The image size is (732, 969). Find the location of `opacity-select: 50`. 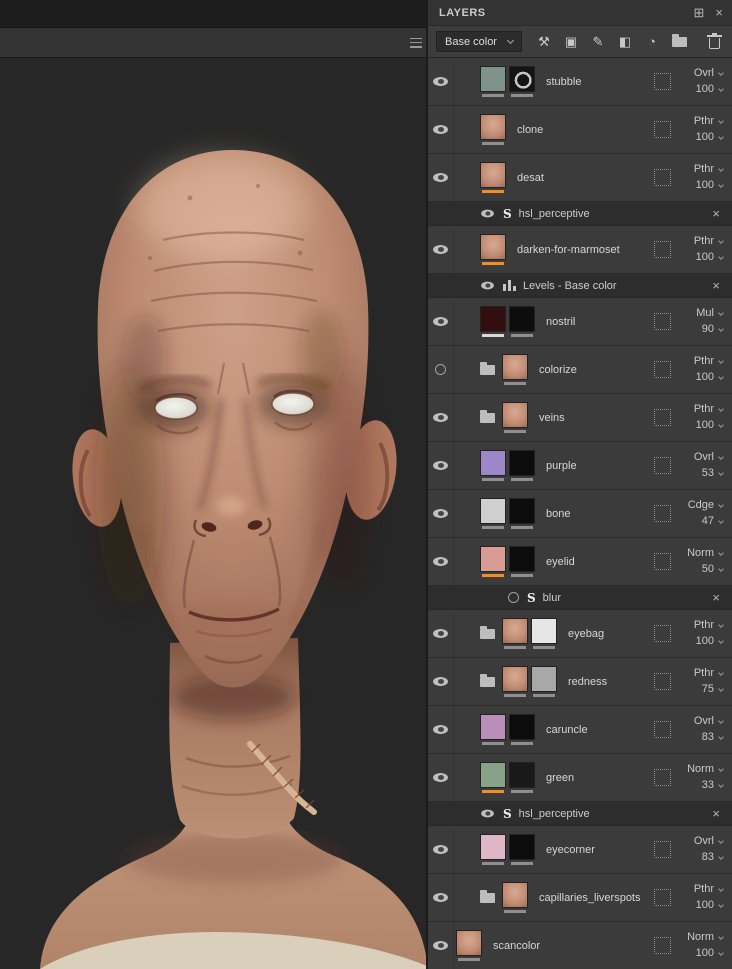

opacity-select: 50 is located at coordinates (713, 569).